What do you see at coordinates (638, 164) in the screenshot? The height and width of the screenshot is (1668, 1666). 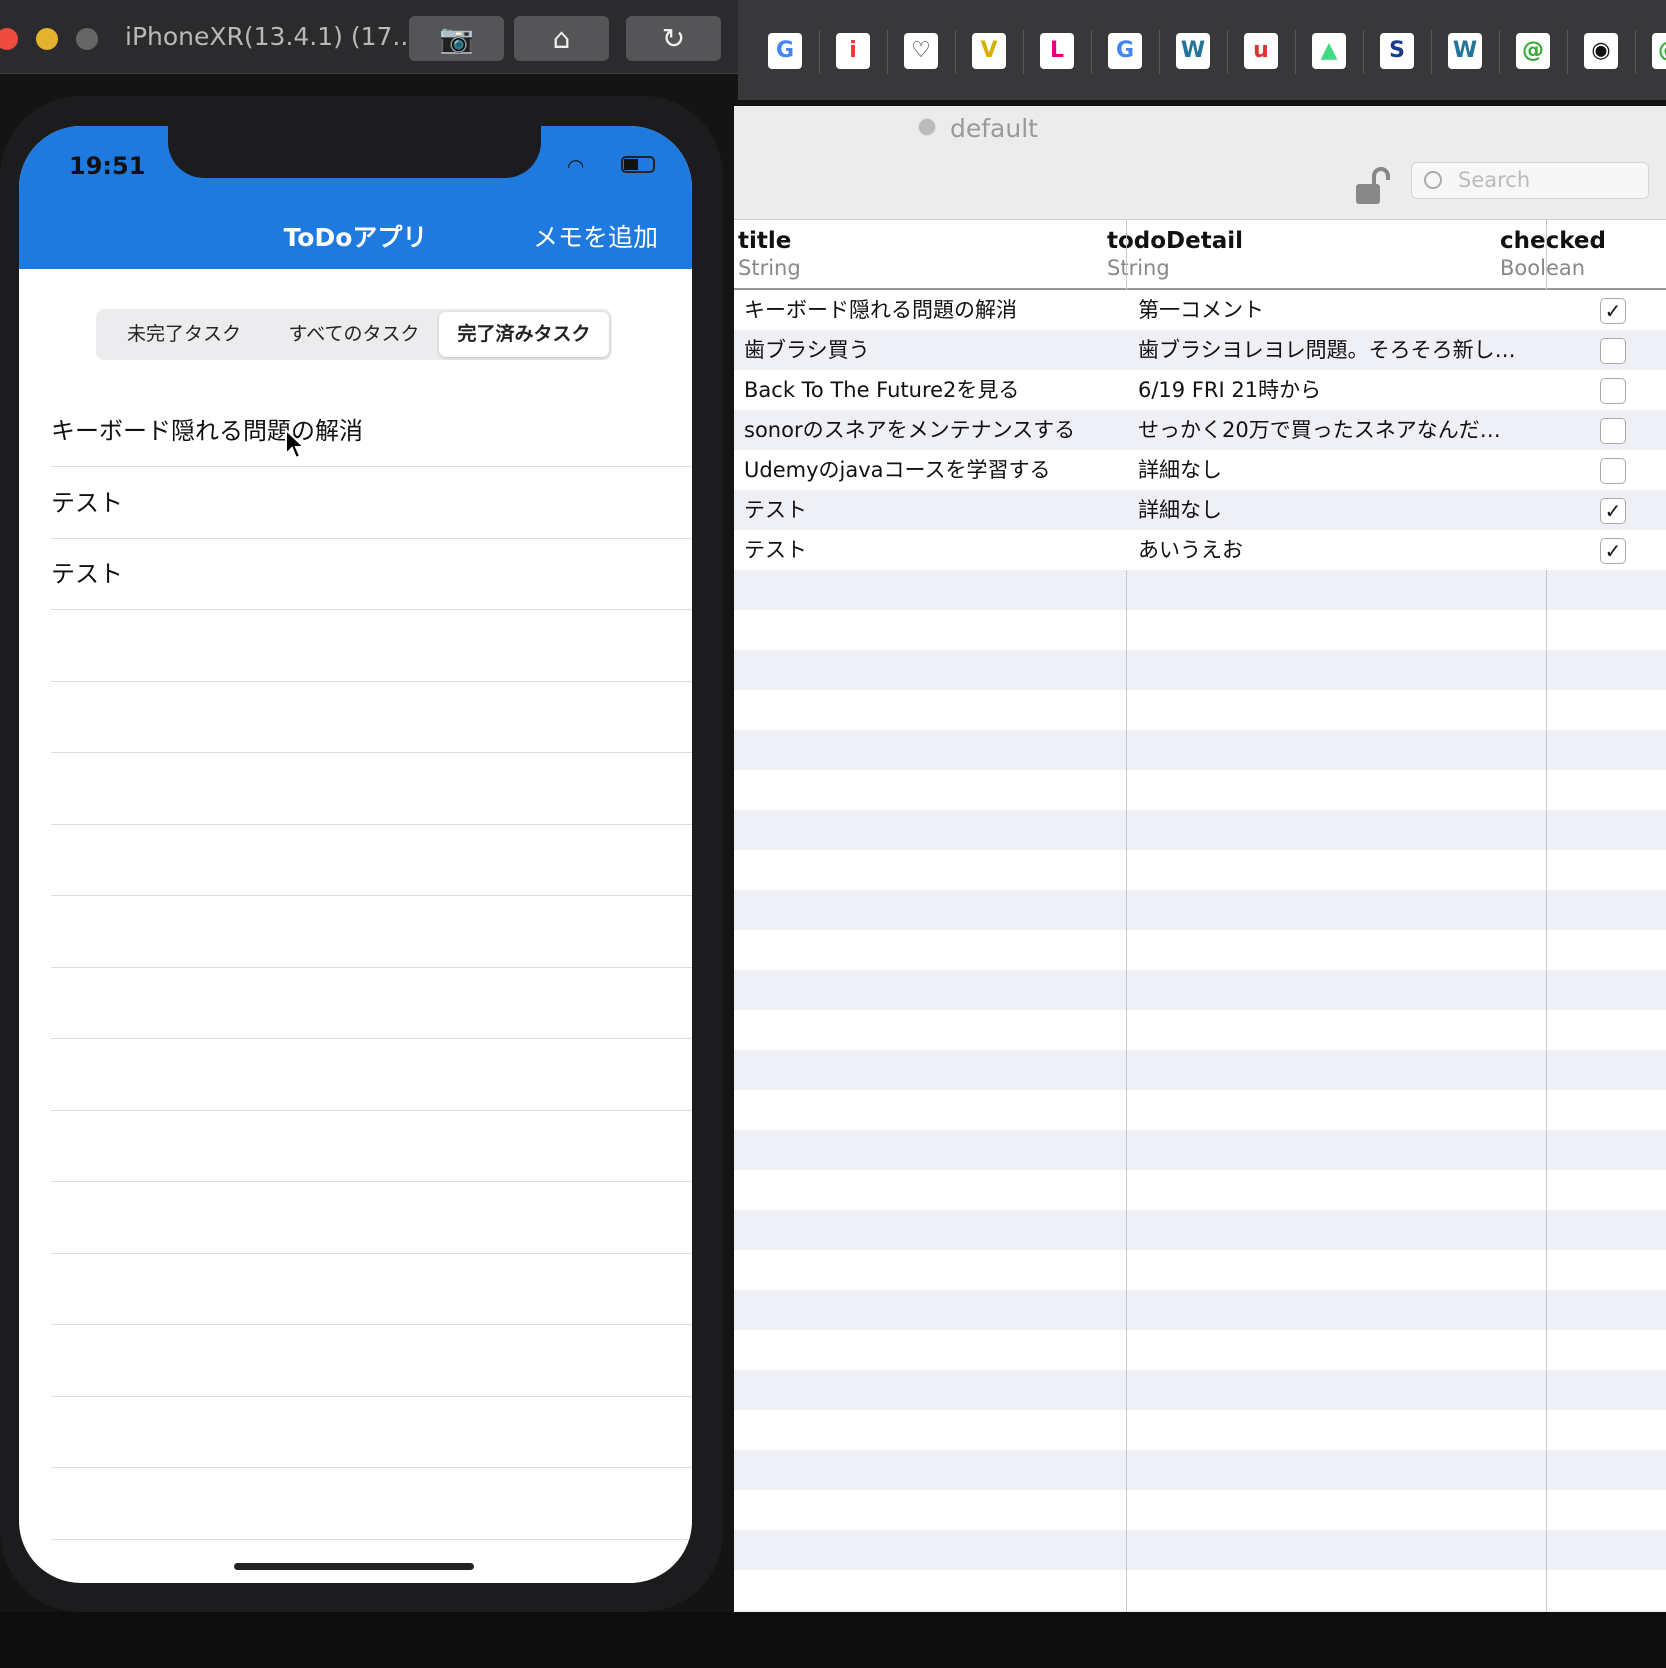 I see `battery-icon` at bounding box center [638, 164].